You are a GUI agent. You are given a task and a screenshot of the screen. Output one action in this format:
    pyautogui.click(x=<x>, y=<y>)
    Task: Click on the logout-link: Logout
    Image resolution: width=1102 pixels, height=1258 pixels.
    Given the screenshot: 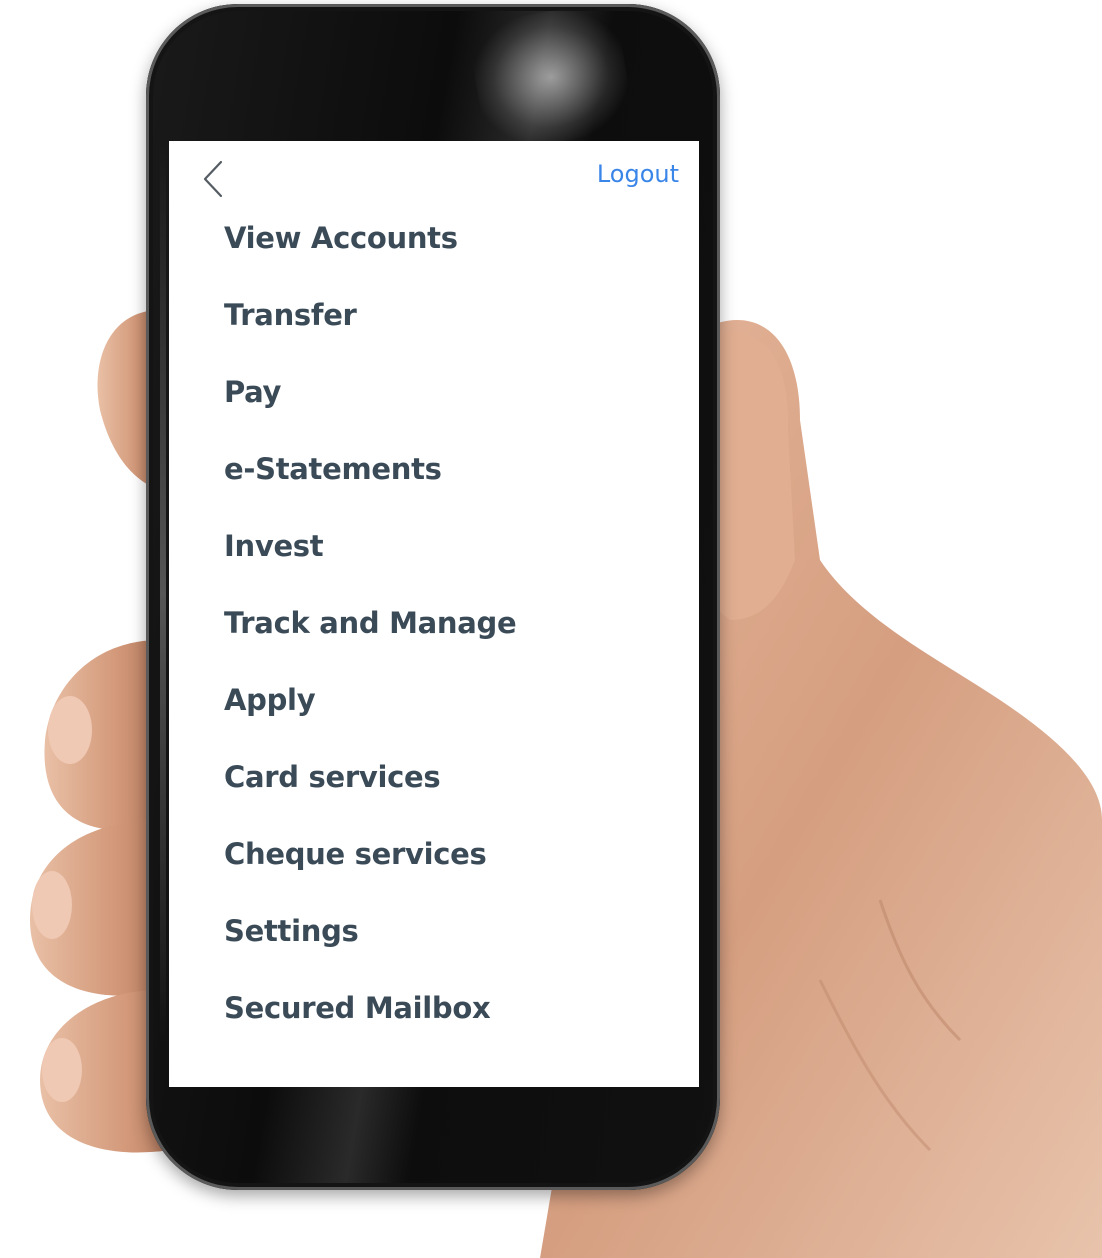 What is the action you would take?
    pyautogui.click(x=638, y=174)
    